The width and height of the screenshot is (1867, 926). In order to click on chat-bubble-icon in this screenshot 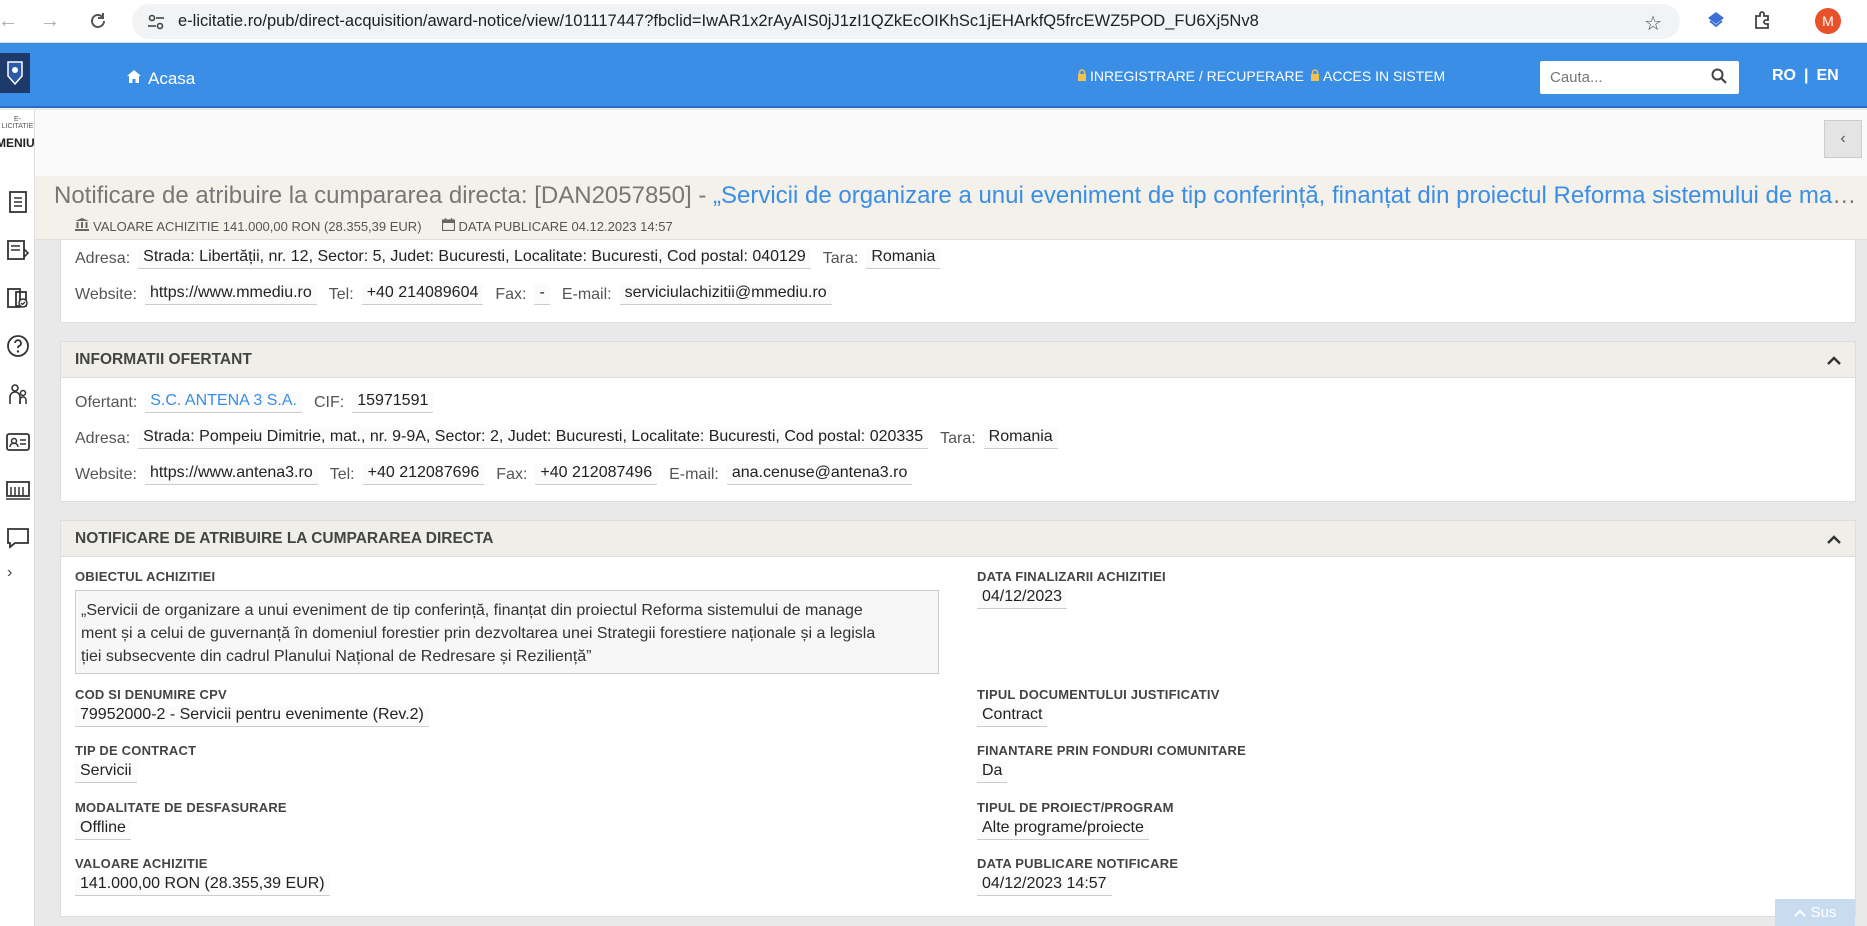, I will do `click(18, 538)`.